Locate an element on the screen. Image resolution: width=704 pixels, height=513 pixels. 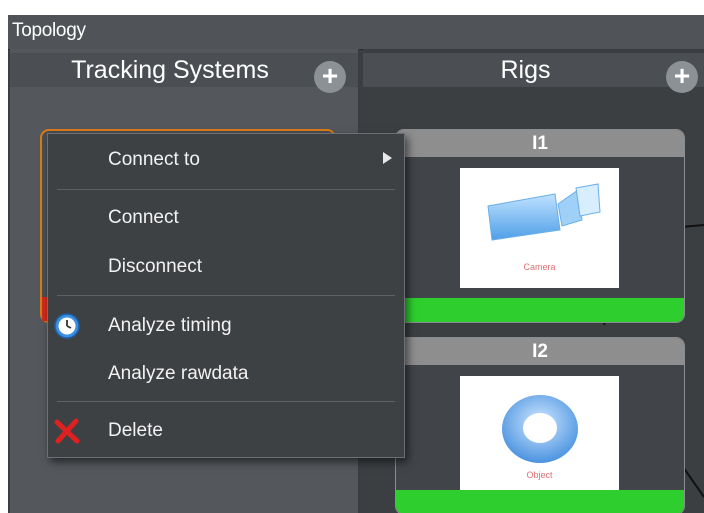
add-tracking-system-button: + is located at coordinates (330, 77).